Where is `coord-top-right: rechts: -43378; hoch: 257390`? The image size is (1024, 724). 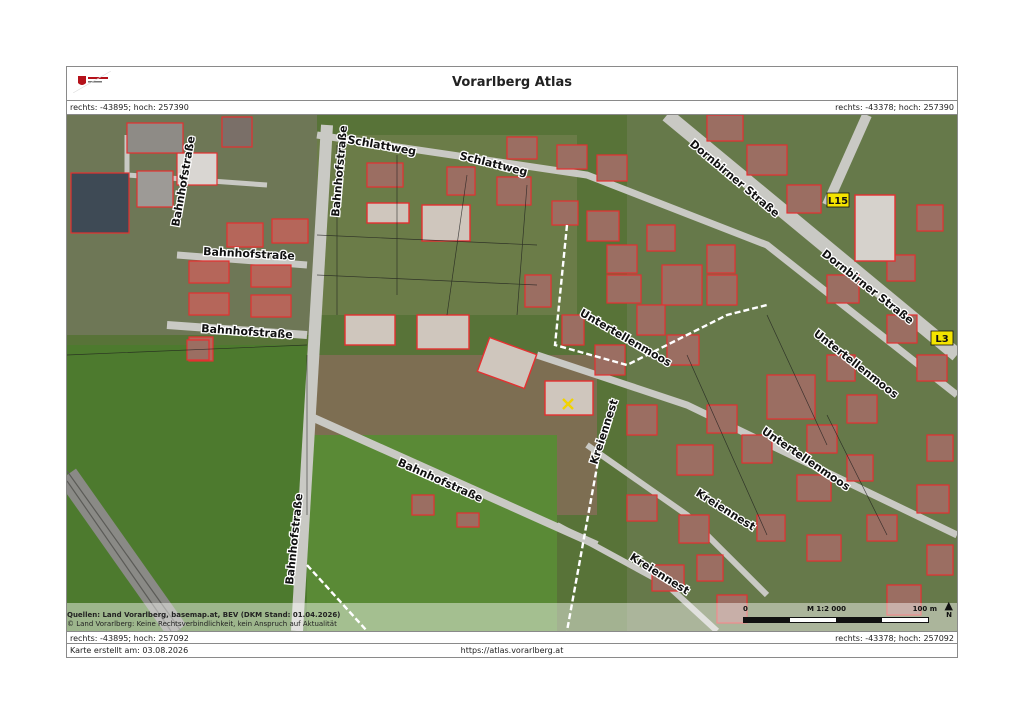
coord-top-right: rechts: -43378; hoch: 257390 is located at coordinates (894, 107).